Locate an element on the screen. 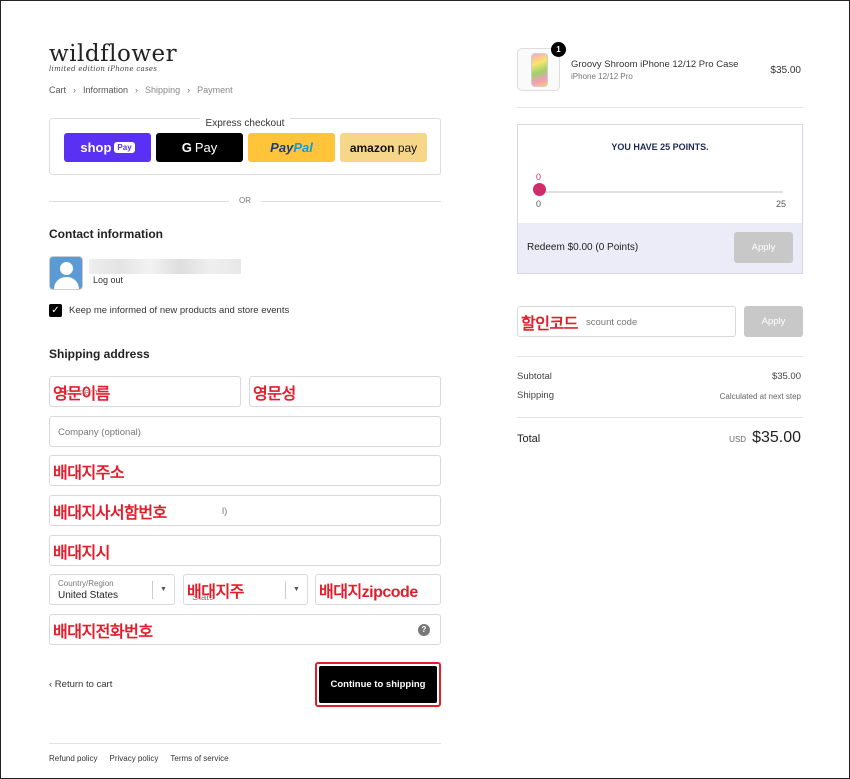  google-g-icon: G is located at coordinates (186, 147).